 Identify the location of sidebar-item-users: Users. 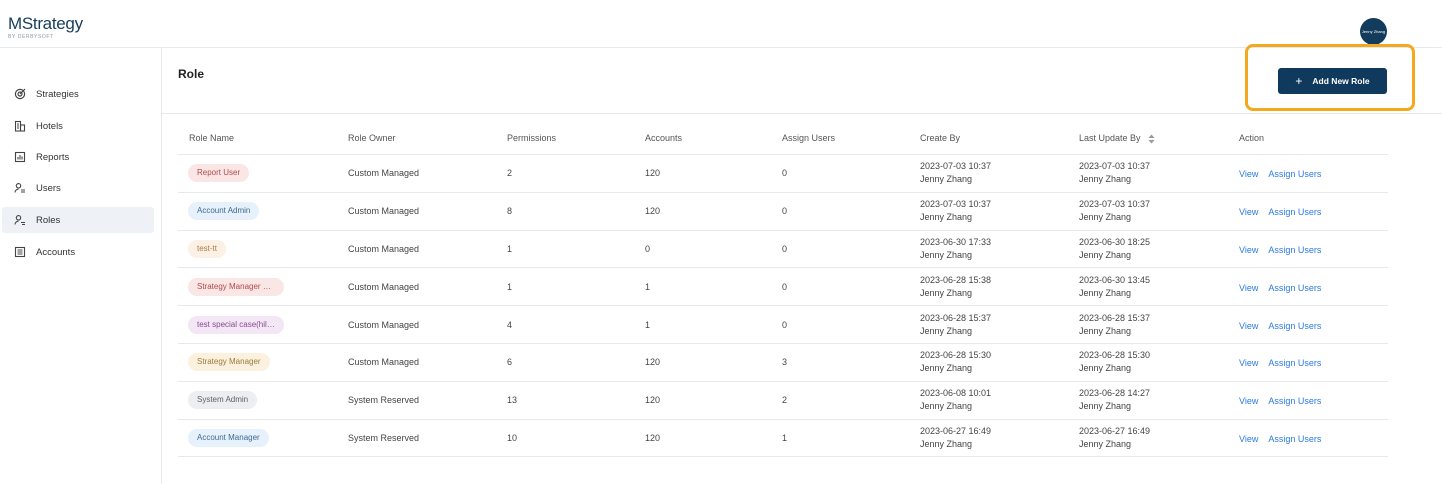
(78, 188).